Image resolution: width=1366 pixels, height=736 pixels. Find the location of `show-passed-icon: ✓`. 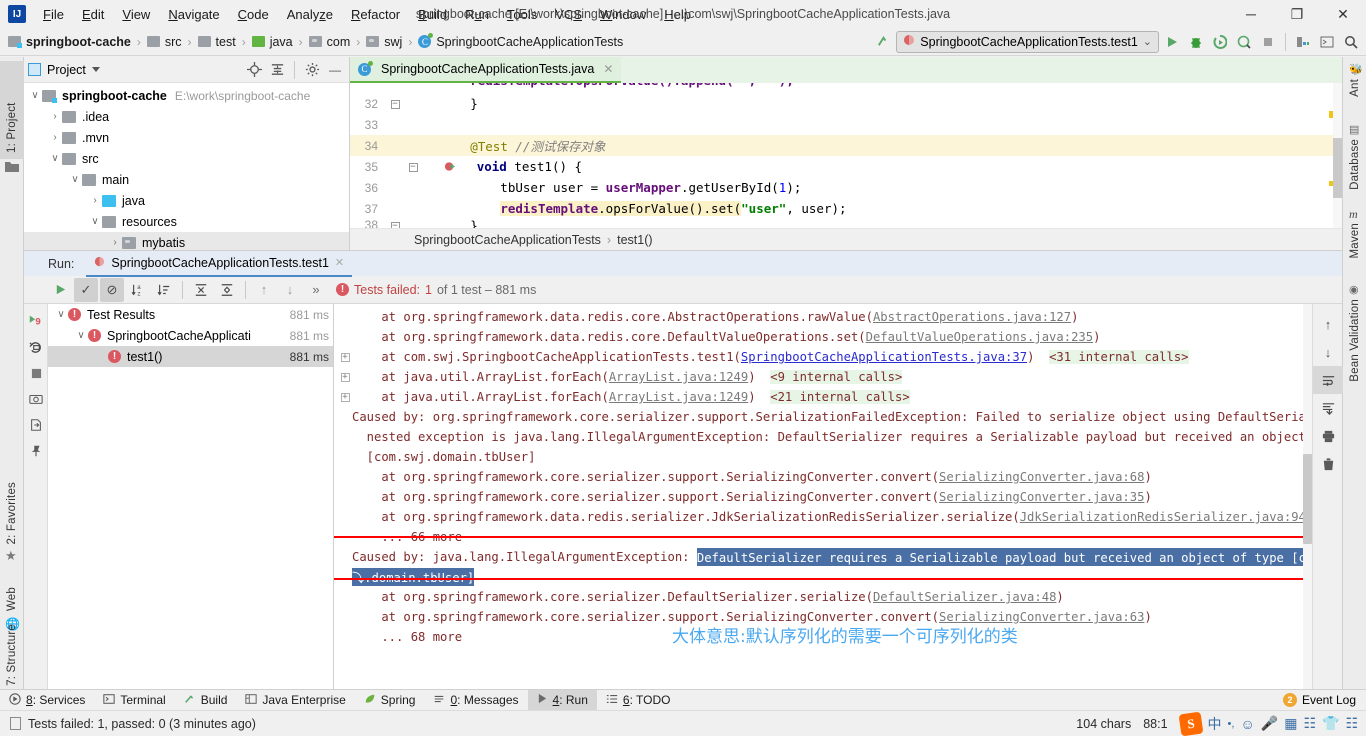

show-passed-icon: ✓ is located at coordinates (86, 289).